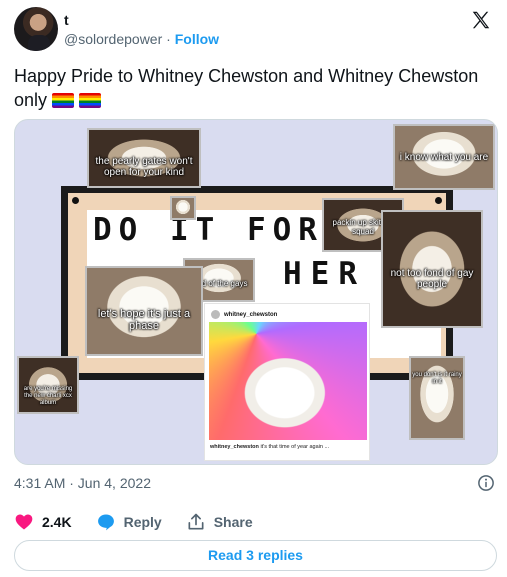 The image size is (507, 577). I want to click on tweet-header: t @solordepower · Follow, so click(255, 30).